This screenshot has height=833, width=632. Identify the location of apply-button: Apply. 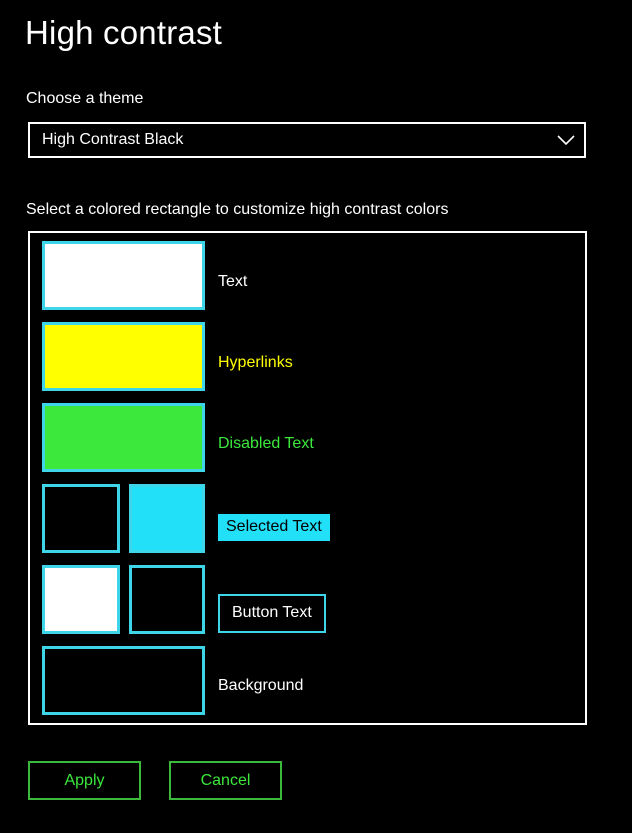
(84, 780).